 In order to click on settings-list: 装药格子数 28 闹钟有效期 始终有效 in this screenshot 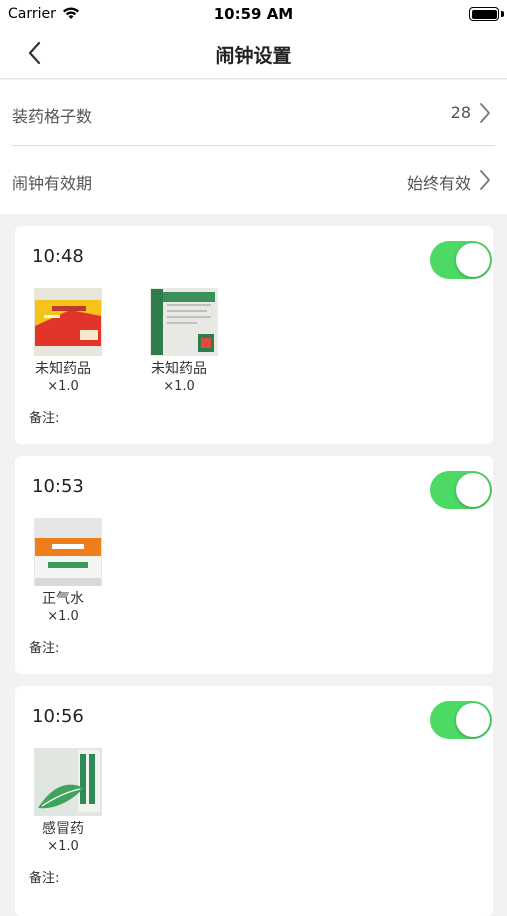, I will do `click(253, 147)`.